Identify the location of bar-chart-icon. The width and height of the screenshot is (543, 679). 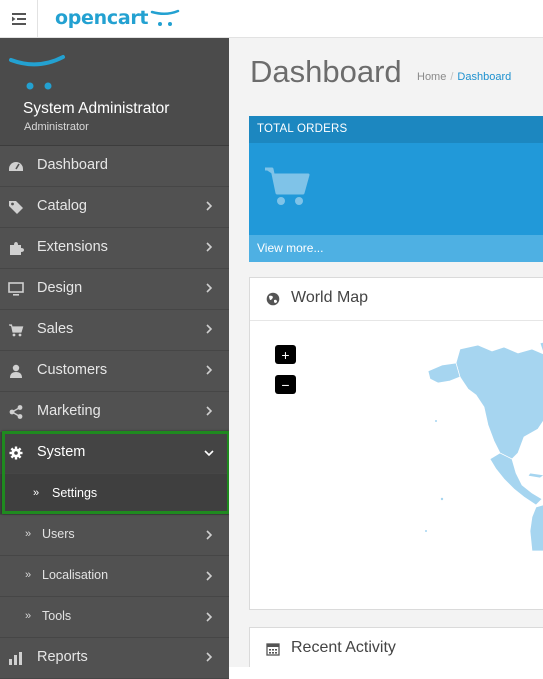
(15, 658).